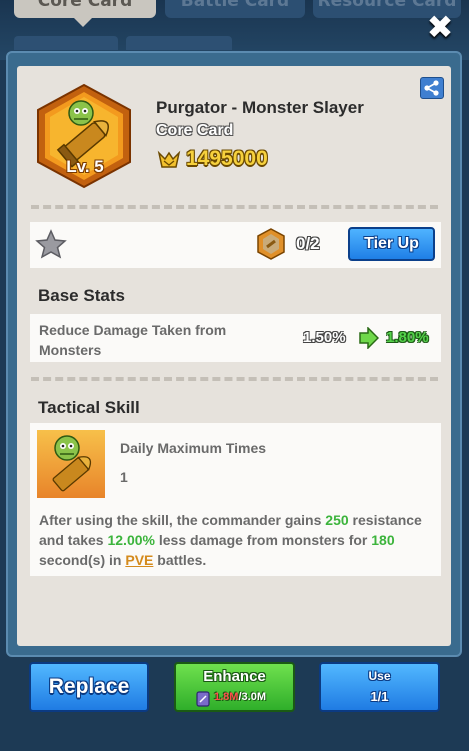 Image resolution: width=469 pixels, height=751 pixels. What do you see at coordinates (252, 697) in the screenshot?
I see `enhance-cost-need: /3.0M` at bounding box center [252, 697].